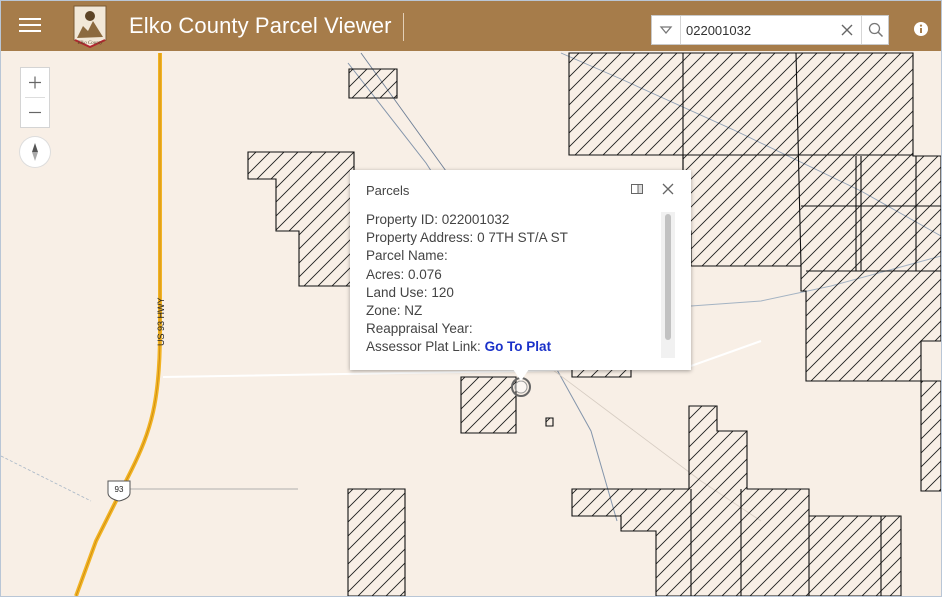 The image size is (942, 597). I want to click on field-zone: Zone: NZ, so click(394, 311).